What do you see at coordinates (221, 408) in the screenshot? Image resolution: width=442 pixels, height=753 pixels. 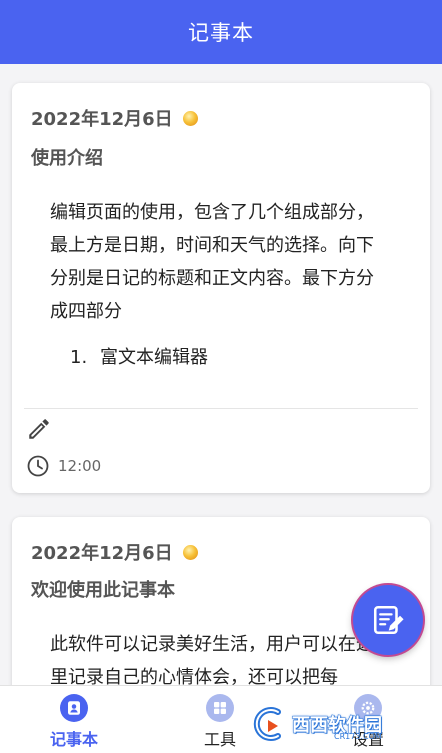 I see `divider` at bounding box center [221, 408].